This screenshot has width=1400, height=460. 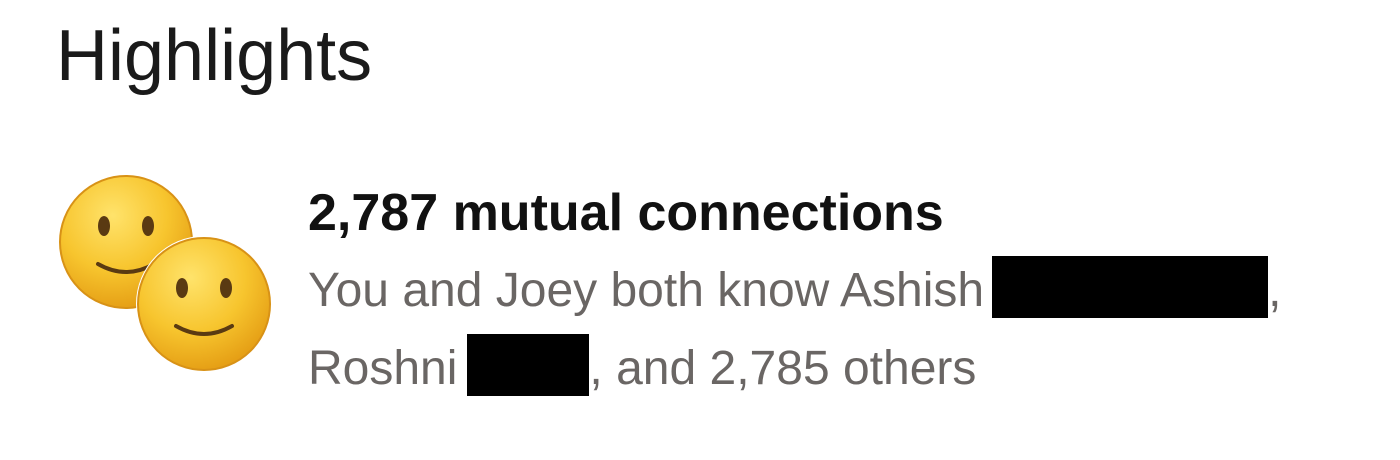 What do you see at coordinates (848, 213) in the screenshot?
I see `mutual-connections-count: 2,787 mutual connections` at bounding box center [848, 213].